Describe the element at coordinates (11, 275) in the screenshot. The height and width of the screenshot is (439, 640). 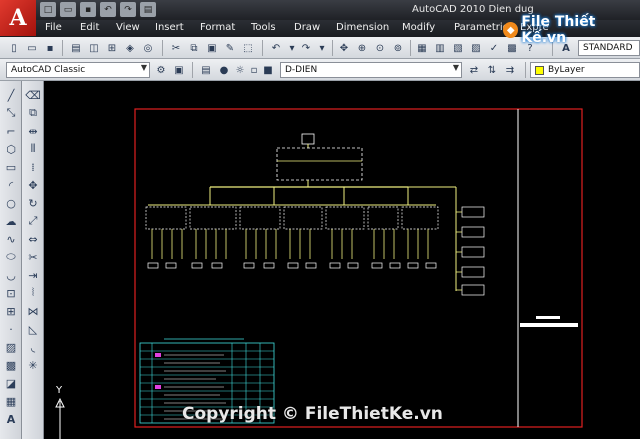
I see `ellipse-arc-icon: ◡` at that location.